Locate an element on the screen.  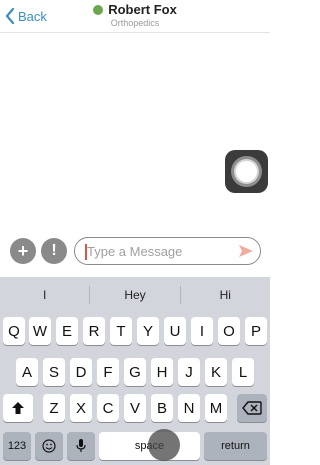
add-attachment-button: + is located at coordinates (23, 251).